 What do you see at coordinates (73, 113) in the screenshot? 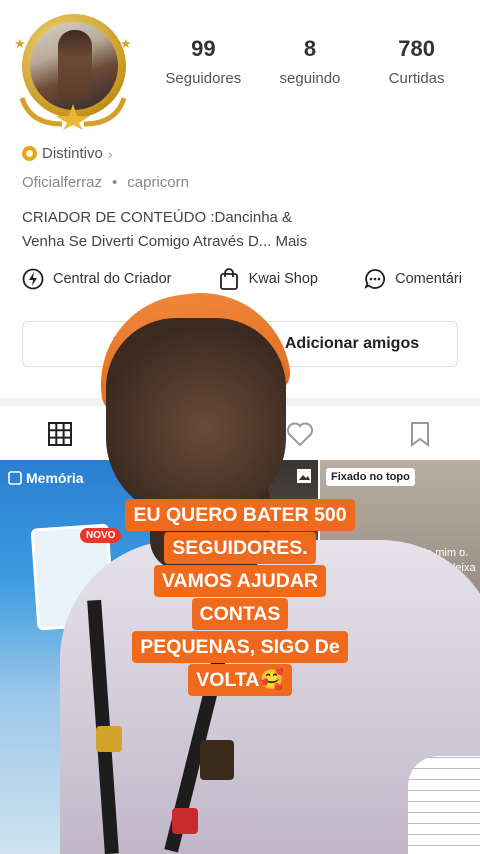
I see `laurel-wreath-icon` at bounding box center [73, 113].